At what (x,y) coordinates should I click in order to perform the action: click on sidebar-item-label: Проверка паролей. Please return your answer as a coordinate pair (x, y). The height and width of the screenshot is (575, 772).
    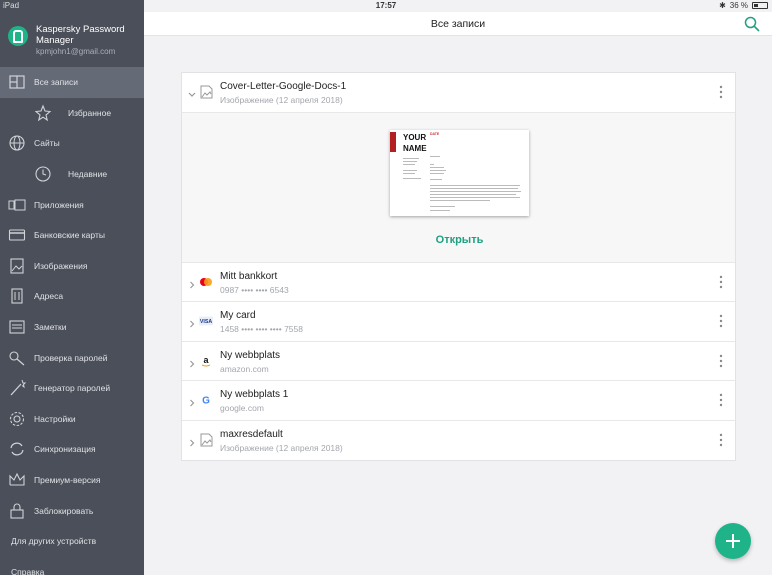
    Looking at the image, I should click on (71, 357).